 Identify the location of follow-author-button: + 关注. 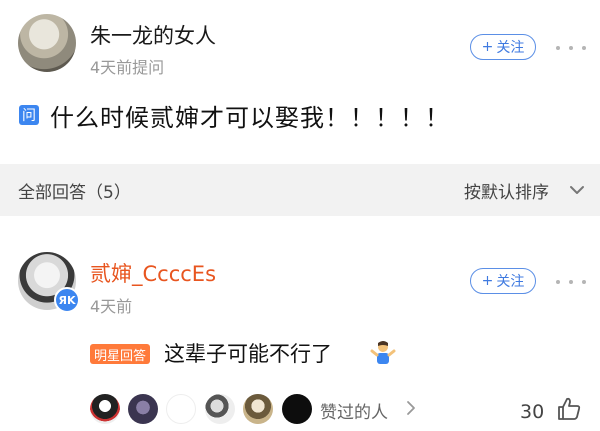
(503, 281).